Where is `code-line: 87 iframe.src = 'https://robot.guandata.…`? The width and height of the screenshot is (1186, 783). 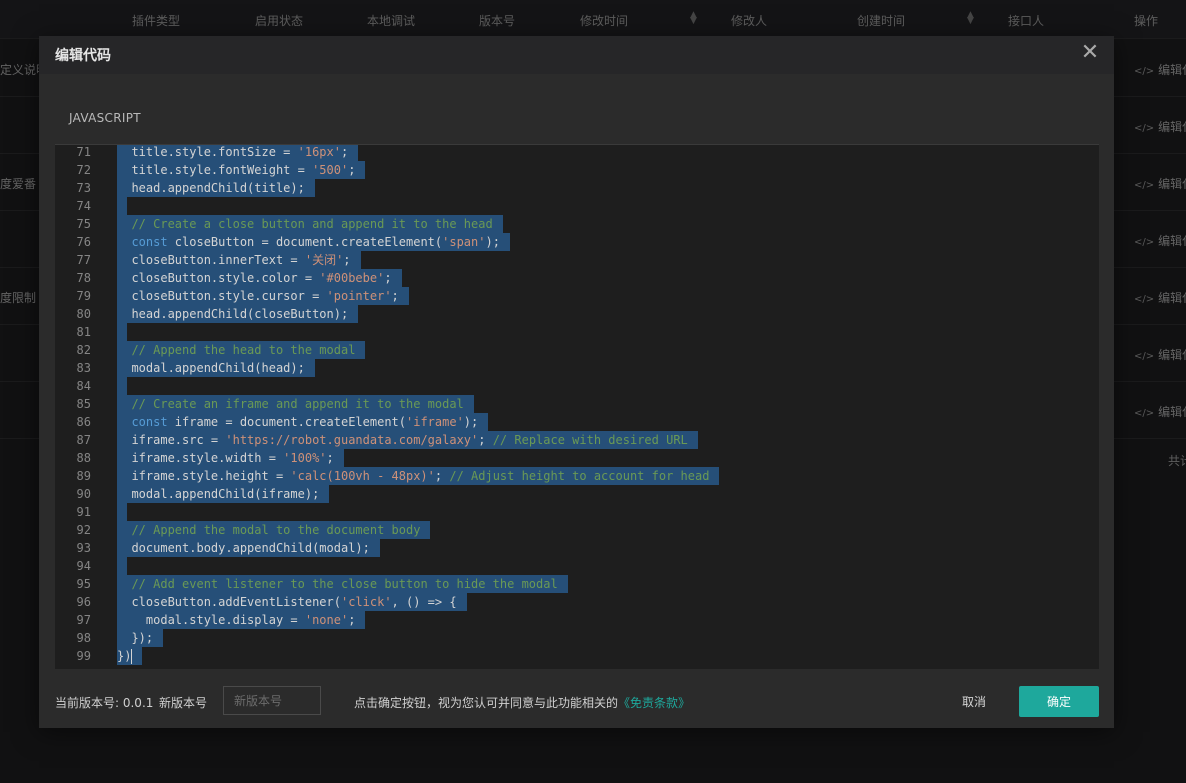
code-line: 87 iframe.src = 'https://robot.guandata.… is located at coordinates (577, 440).